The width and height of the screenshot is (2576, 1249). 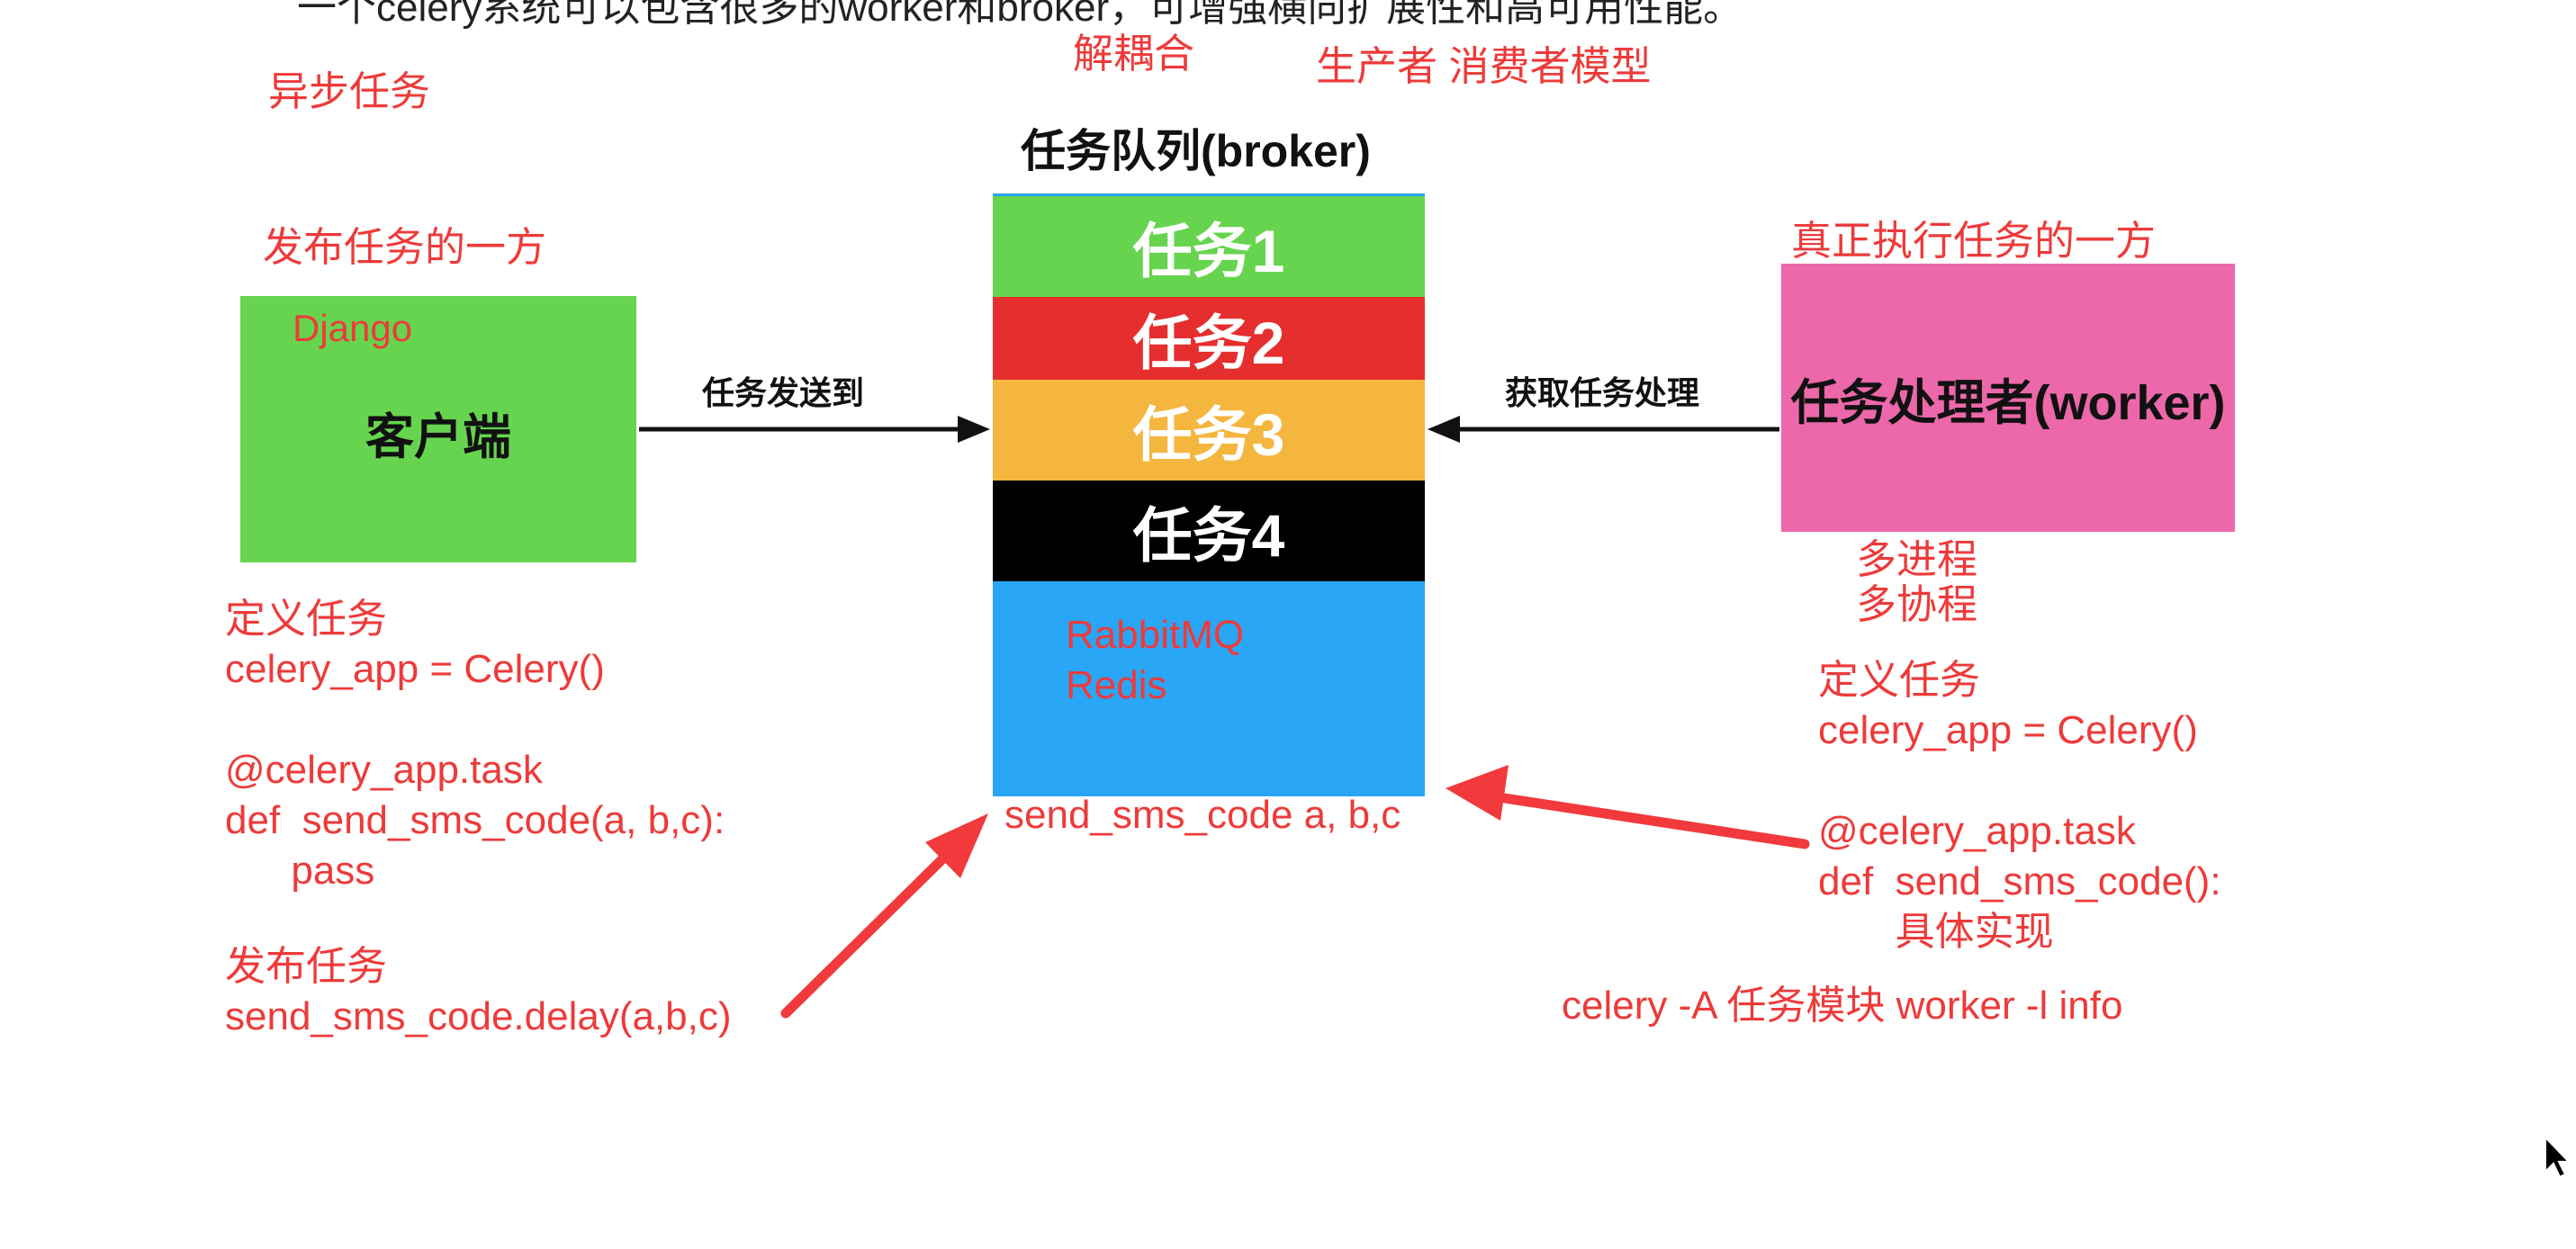 What do you see at coordinates (814, 429) in the screenshot?
I see `arrow-client-to-broker` at bounding box center [814, 429].